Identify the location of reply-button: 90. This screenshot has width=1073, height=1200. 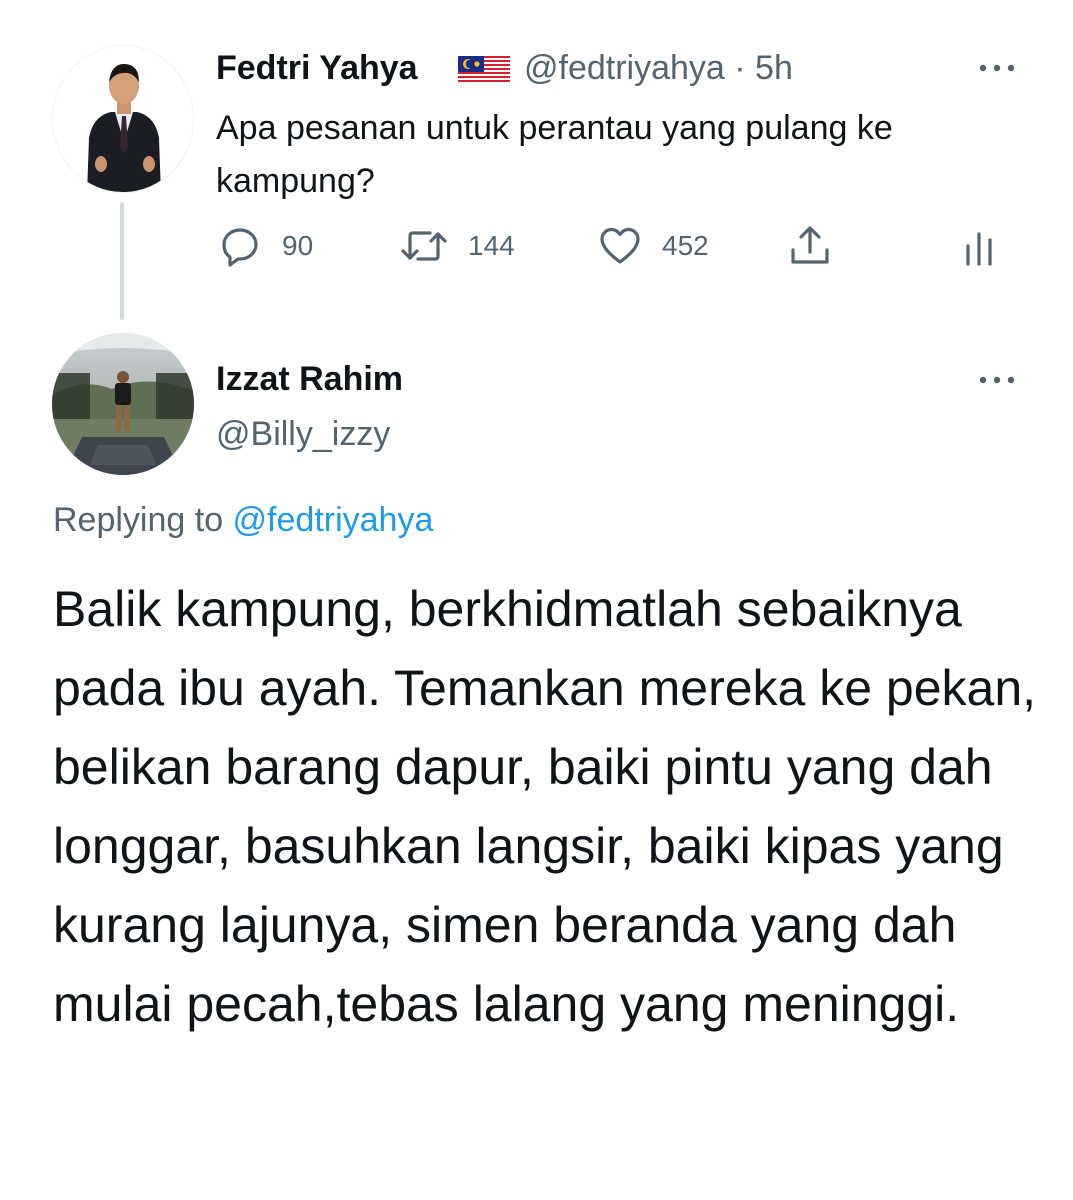
(265, 246).